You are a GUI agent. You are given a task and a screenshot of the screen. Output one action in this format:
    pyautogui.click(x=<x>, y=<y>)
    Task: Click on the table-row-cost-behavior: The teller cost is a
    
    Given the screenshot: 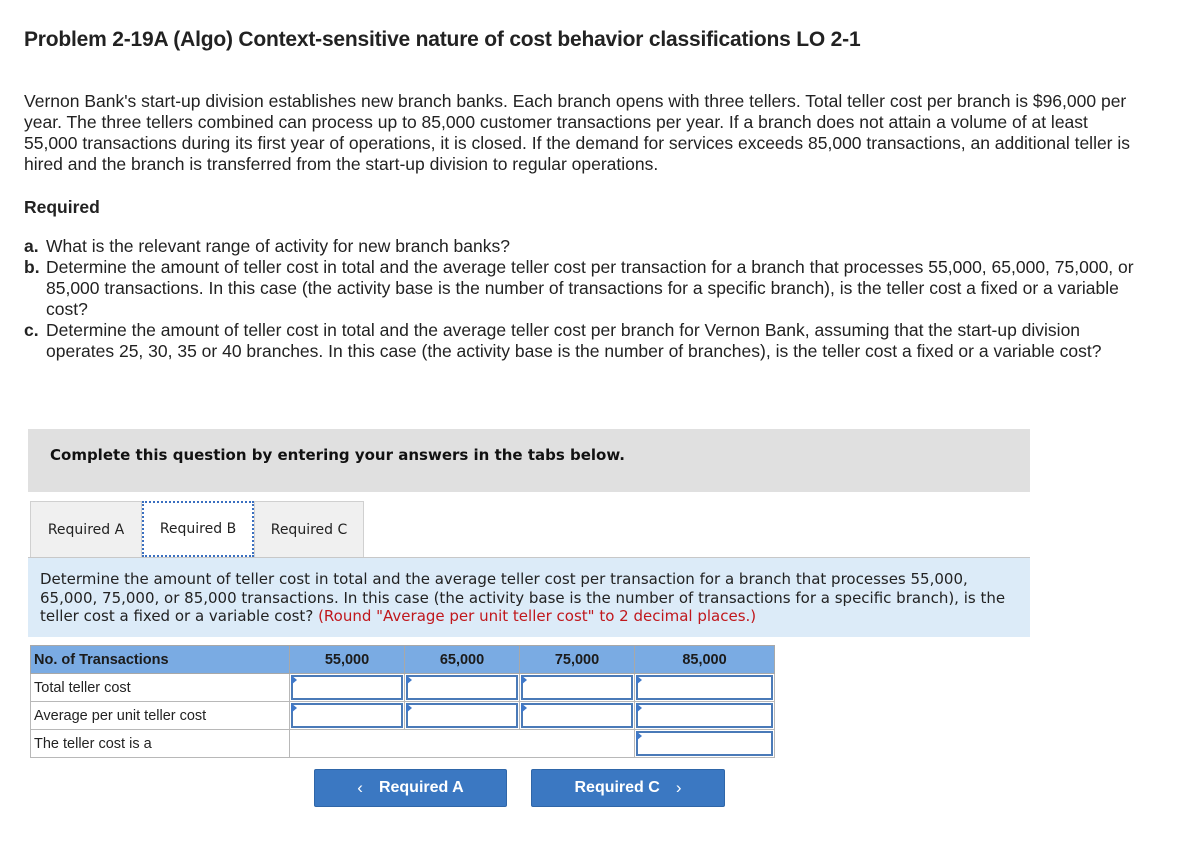 What is the action you would take?
    pyautogui.click(x=402, y=743)
    